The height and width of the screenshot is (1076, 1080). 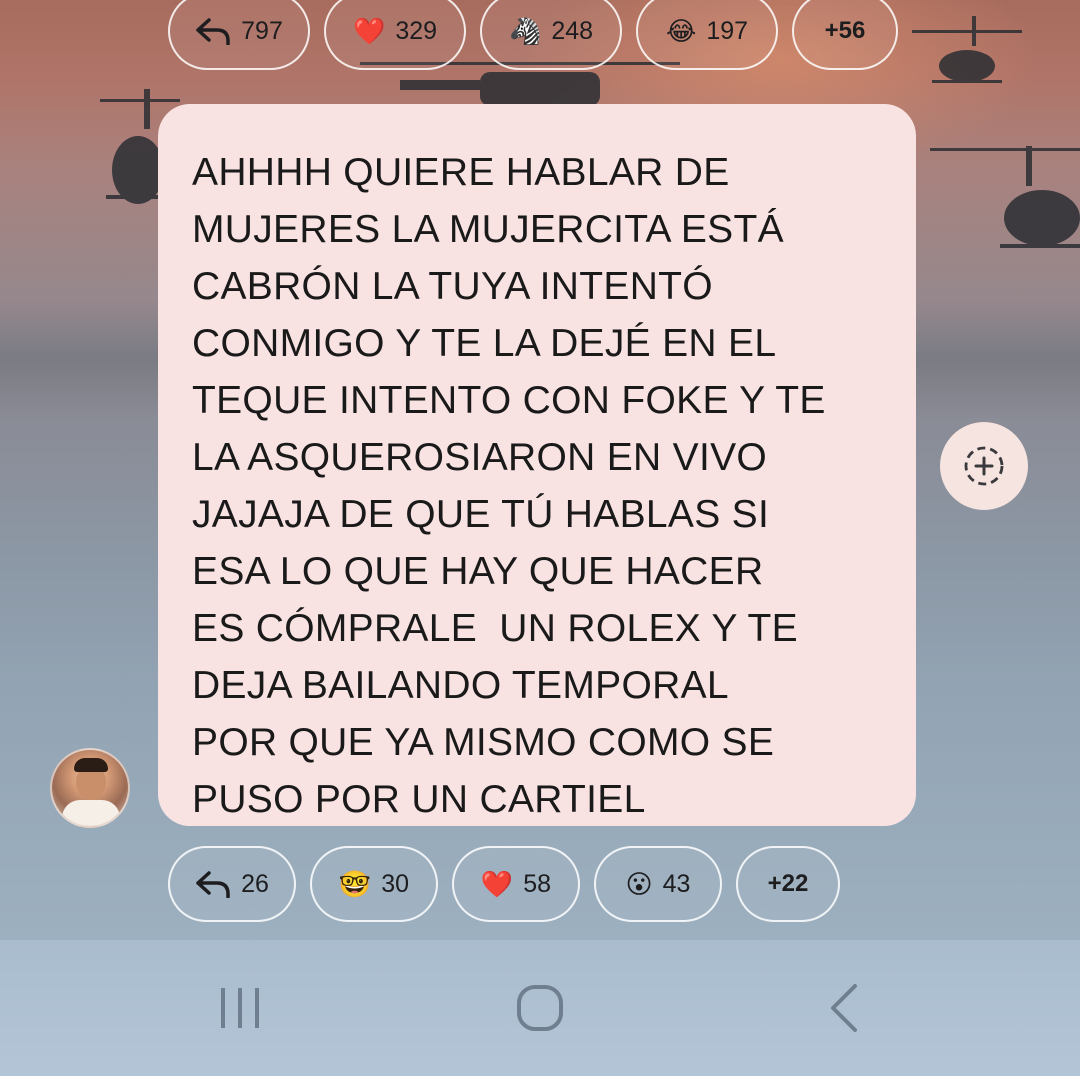 I want to click on tears-of-joy-icon: 😂, so click(x=681, y=31).